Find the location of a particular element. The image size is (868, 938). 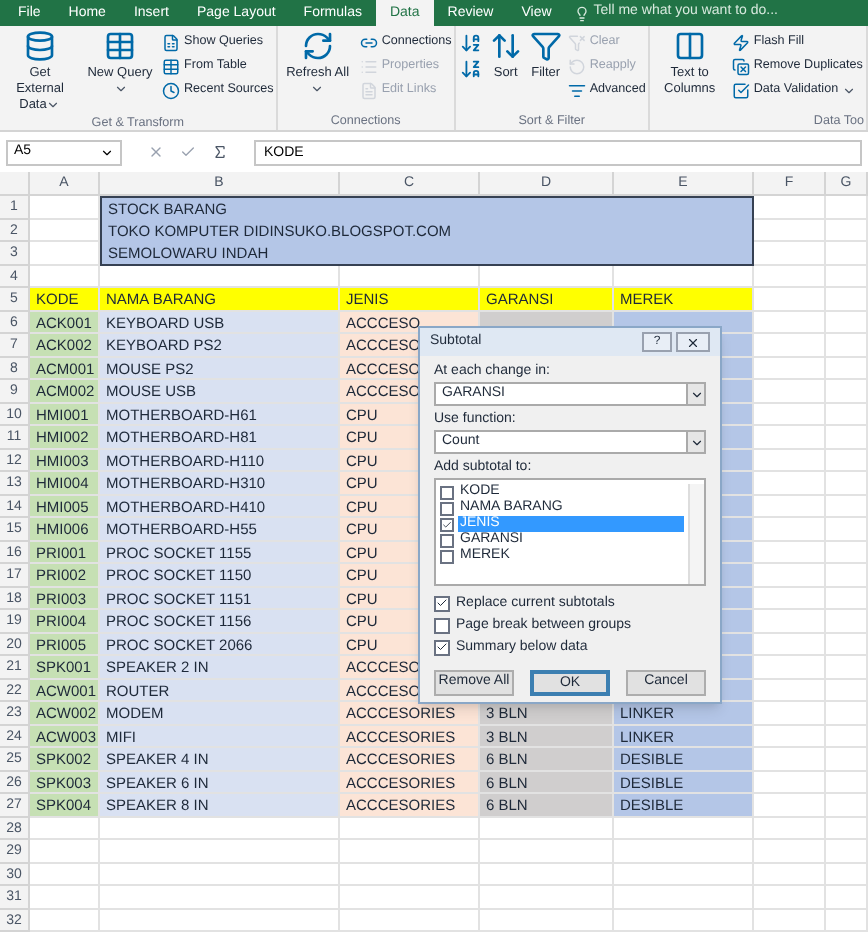

close-button is located at coordinates (693, 342).